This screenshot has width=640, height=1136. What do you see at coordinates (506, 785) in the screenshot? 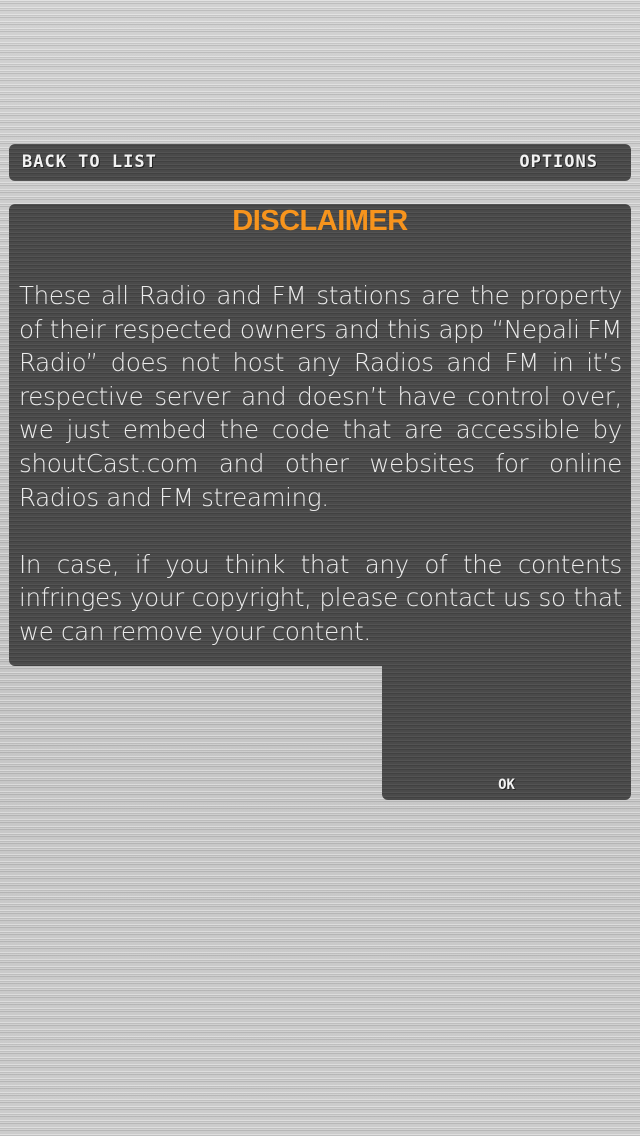
I see `ok-button: OK` at bounding box center [506, 785].